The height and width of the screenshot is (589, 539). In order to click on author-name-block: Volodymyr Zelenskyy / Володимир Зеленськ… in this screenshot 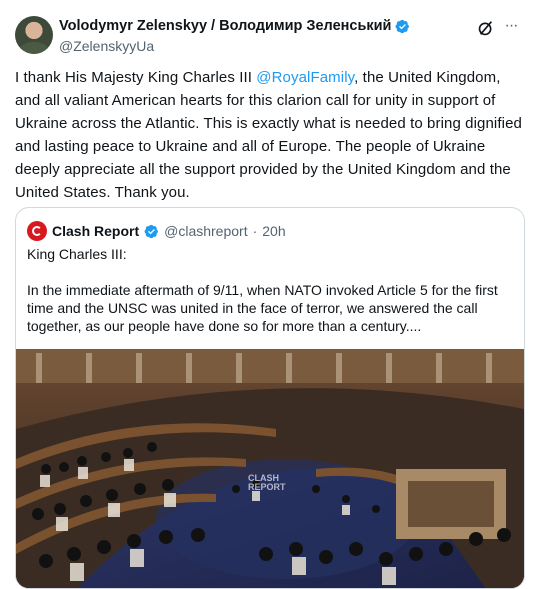, I will do `click(234, 36)`.